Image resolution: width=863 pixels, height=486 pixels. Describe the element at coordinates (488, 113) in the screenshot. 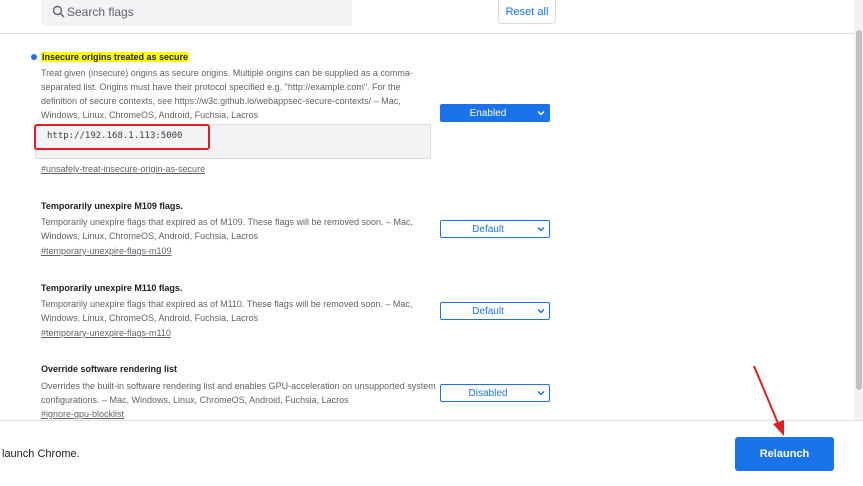

I see `flag-state-value: Enabled` at that location.